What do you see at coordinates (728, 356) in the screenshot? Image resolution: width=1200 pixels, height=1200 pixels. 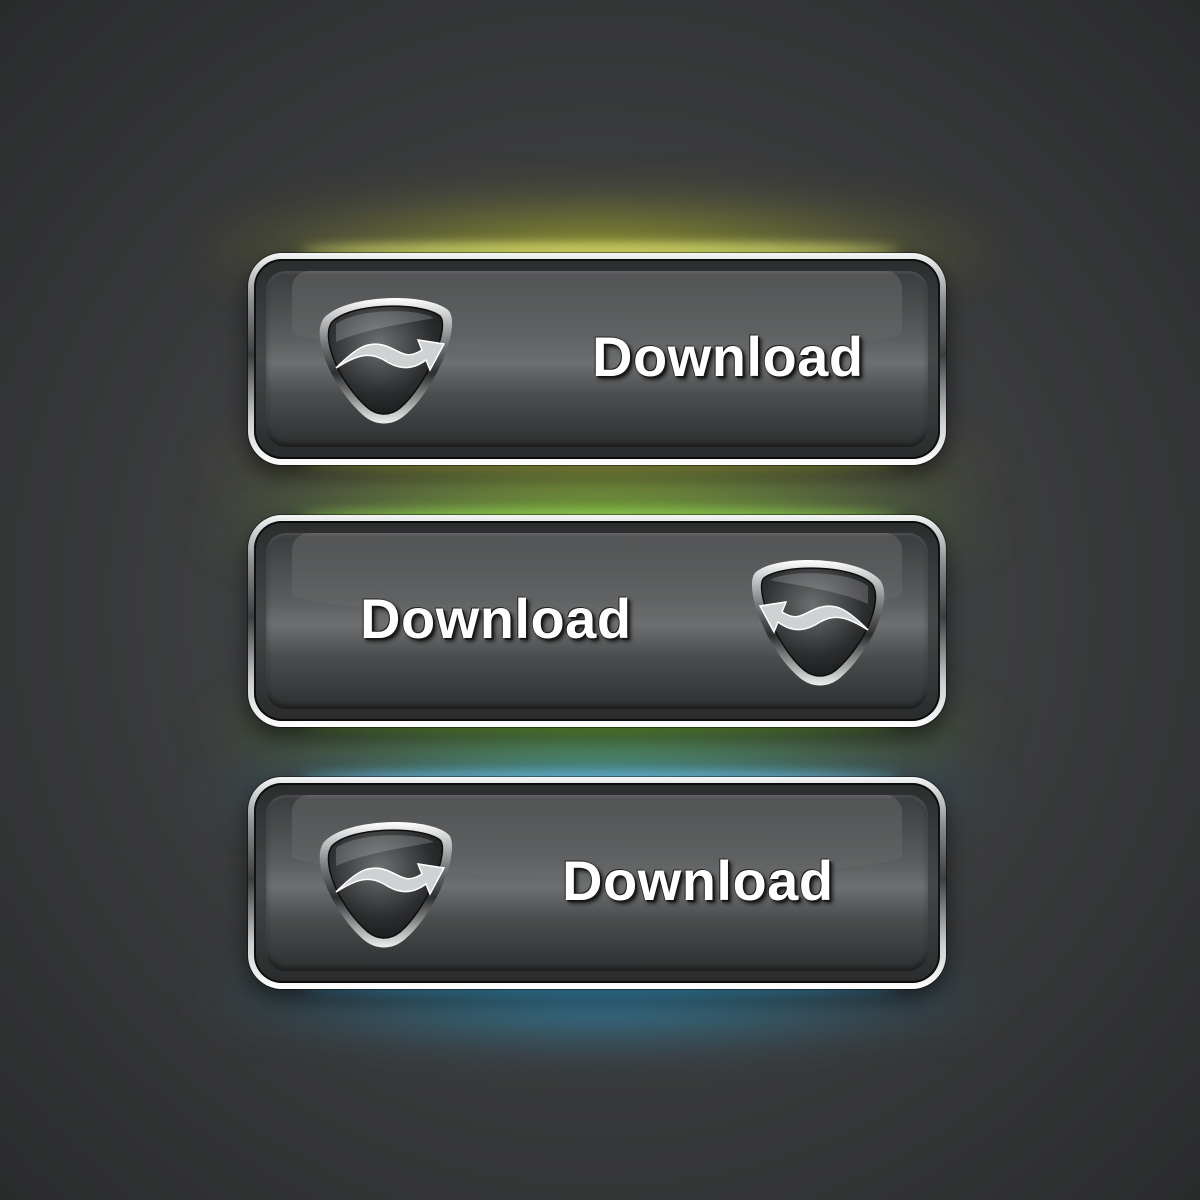 I see `download-button-1-label: Download` at bounding box center [728, 356].